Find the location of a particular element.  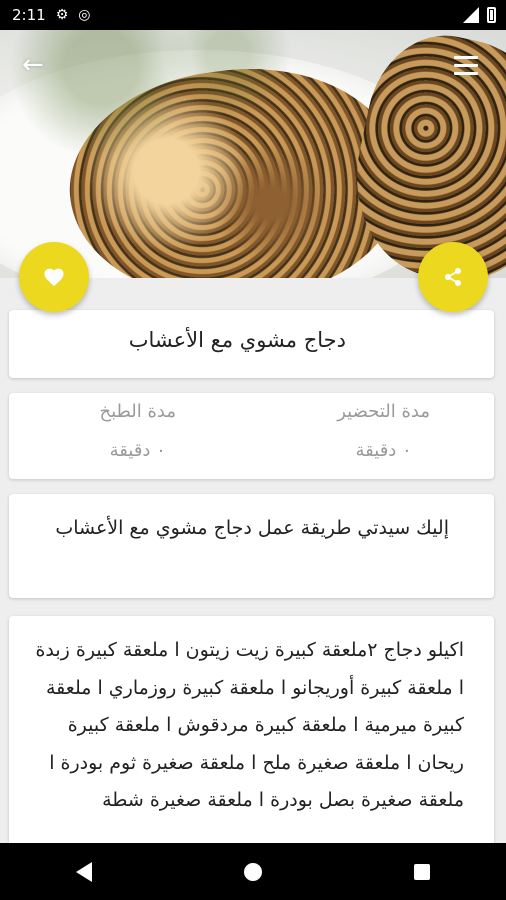

nav-recents-icon is located at coordinates (422, 871).